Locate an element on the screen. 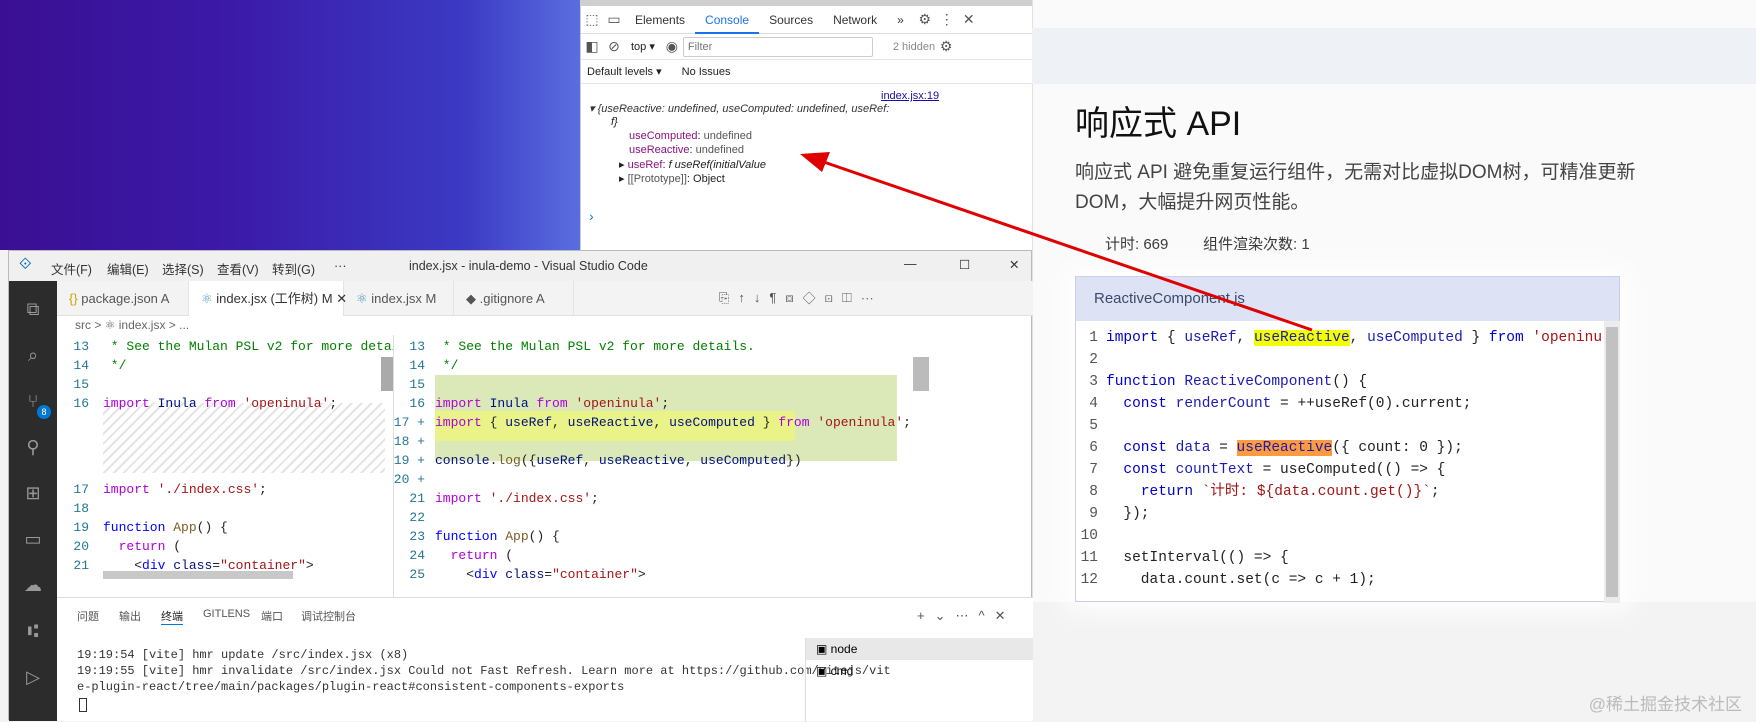  annotation-arrow is located at coordinates (1056, 242).